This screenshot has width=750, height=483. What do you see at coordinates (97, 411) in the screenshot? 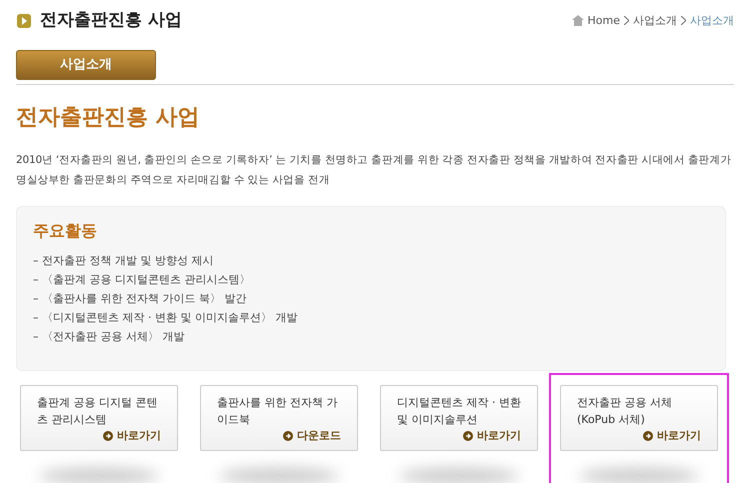
I see `card-title: 출판계 공용 디지털 콘텐츠 관리시스템` at bounding box center [97, 411].